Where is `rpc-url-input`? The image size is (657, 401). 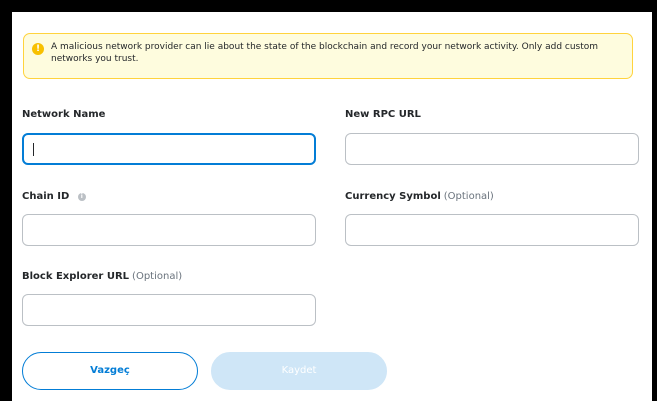
rpc-url-input is located at coordinates (492, 149).